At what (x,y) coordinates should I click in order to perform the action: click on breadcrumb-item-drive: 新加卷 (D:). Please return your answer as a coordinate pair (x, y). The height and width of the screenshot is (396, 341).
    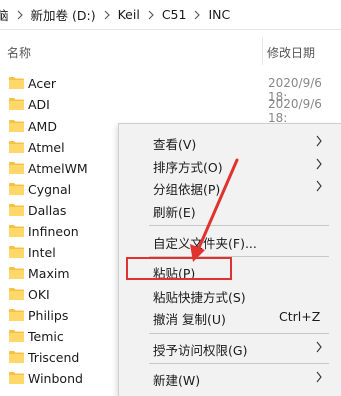
    Looking at the image, I should click on (63, 14).